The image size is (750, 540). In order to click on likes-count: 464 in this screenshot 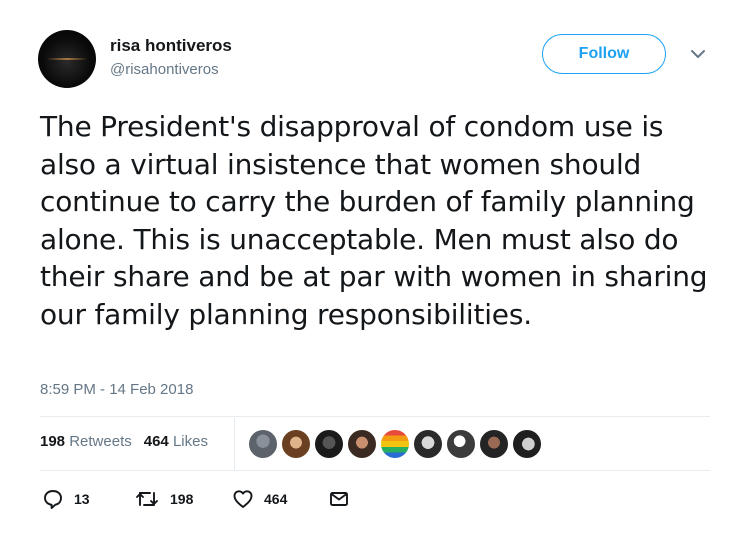, I will do `click(156, 441)`.